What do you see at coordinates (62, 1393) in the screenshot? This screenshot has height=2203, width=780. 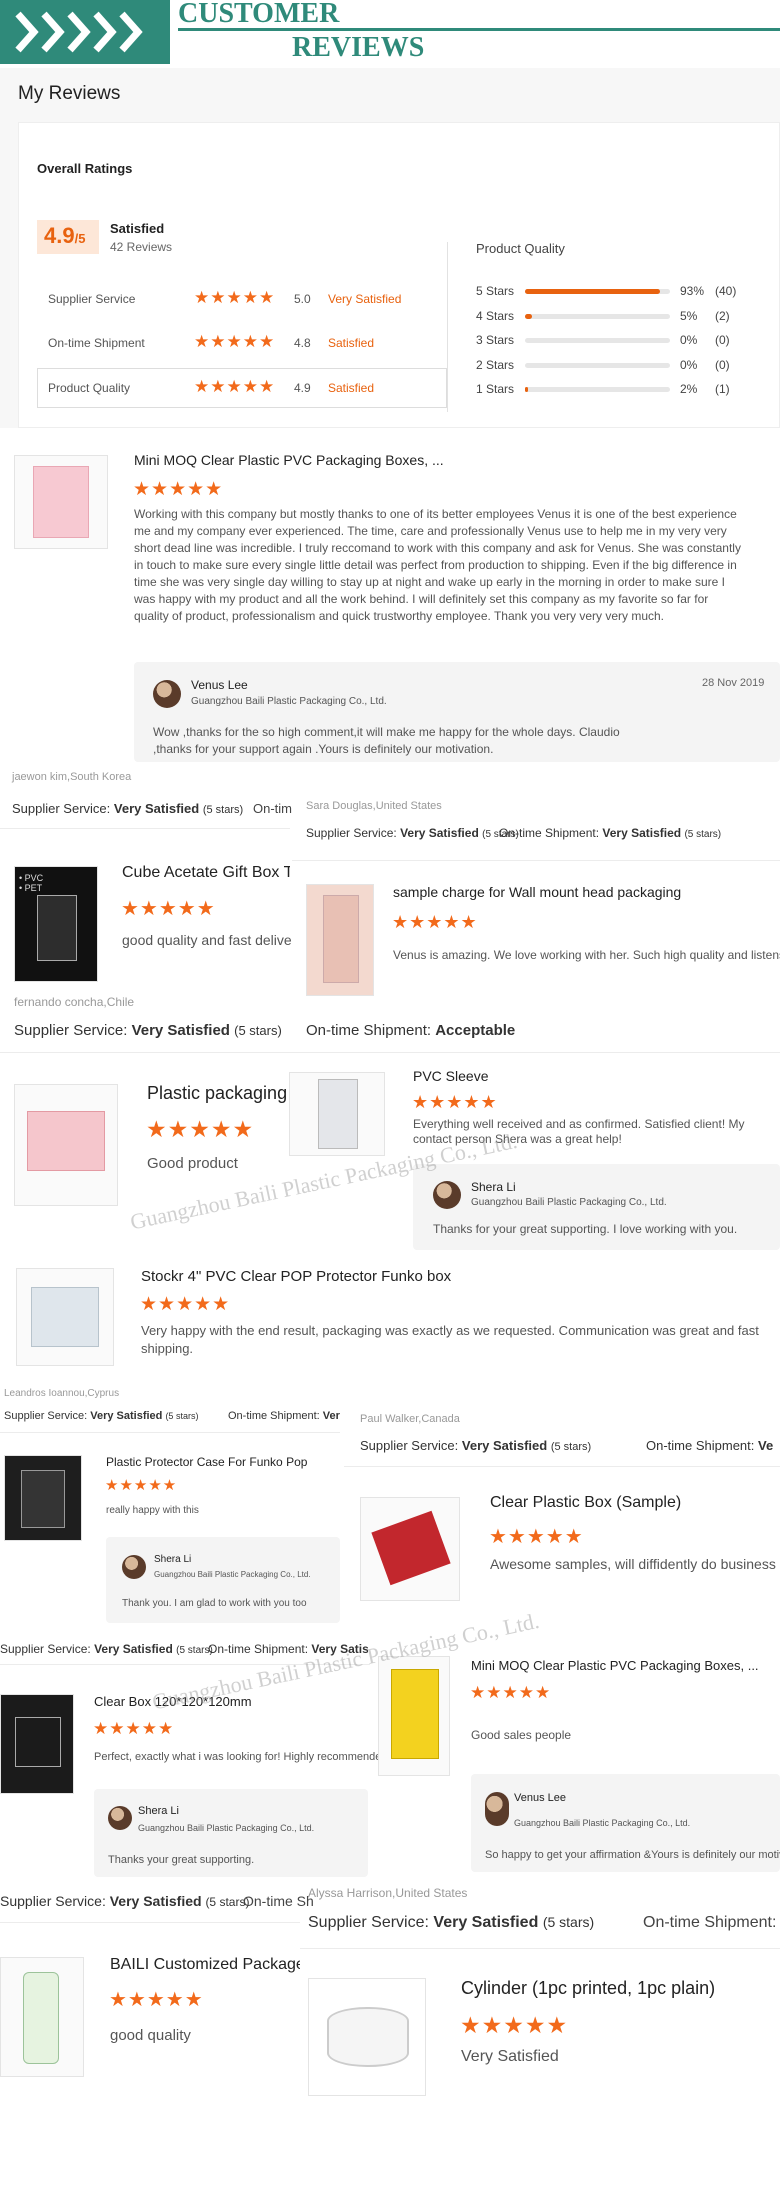 I see `reviewer-name: Leandros Ioannou,Cyprus` at bounding box center [62, 1393].